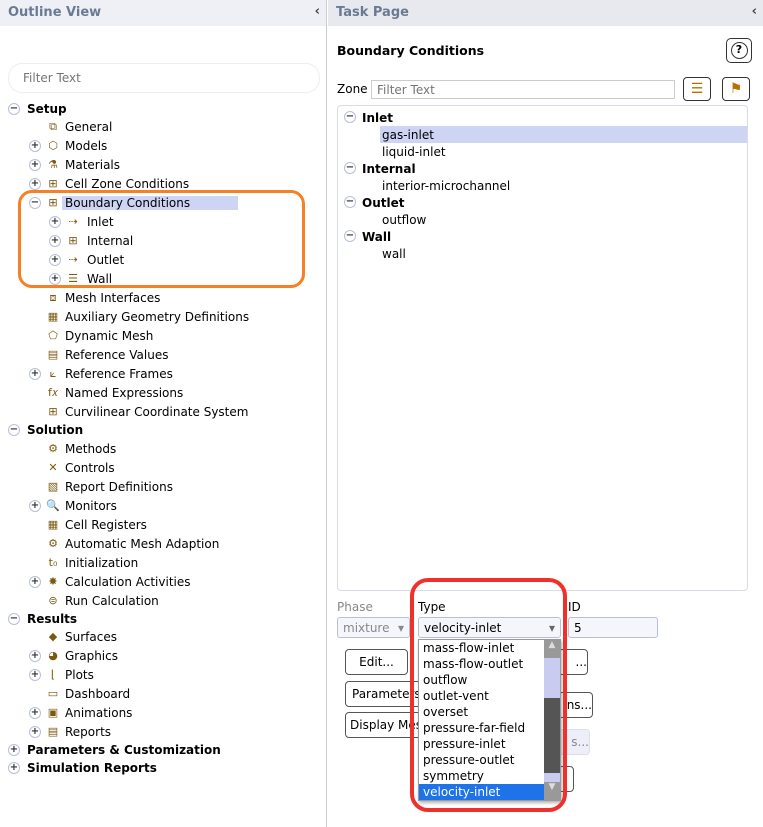 This screenshot has height=827, width=763. Describe the element at coordinates (542, 219) in the screenshot. I see `zone-item: outflow` at that location.